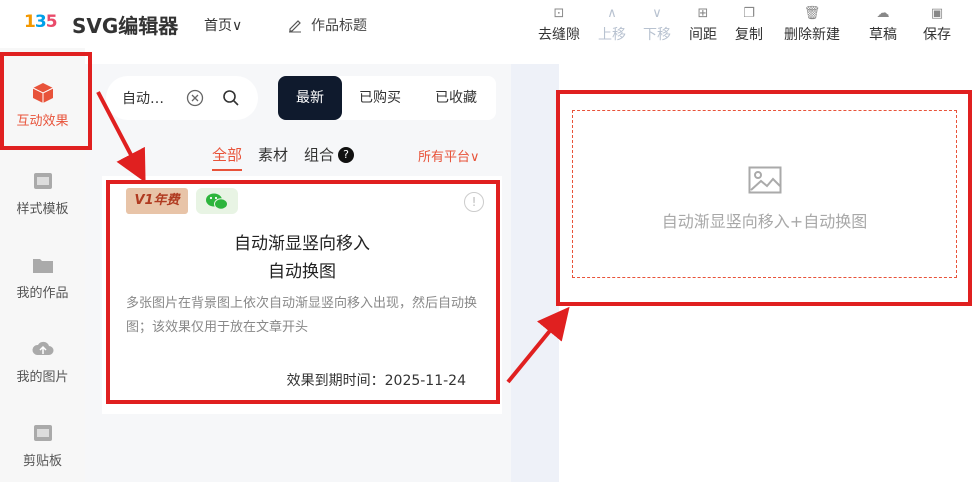 This screenshot has height=482, width=973. Describe the element at coordinates (42, 348) in the screenshot. I see `cloud-upload-icon` at that location.